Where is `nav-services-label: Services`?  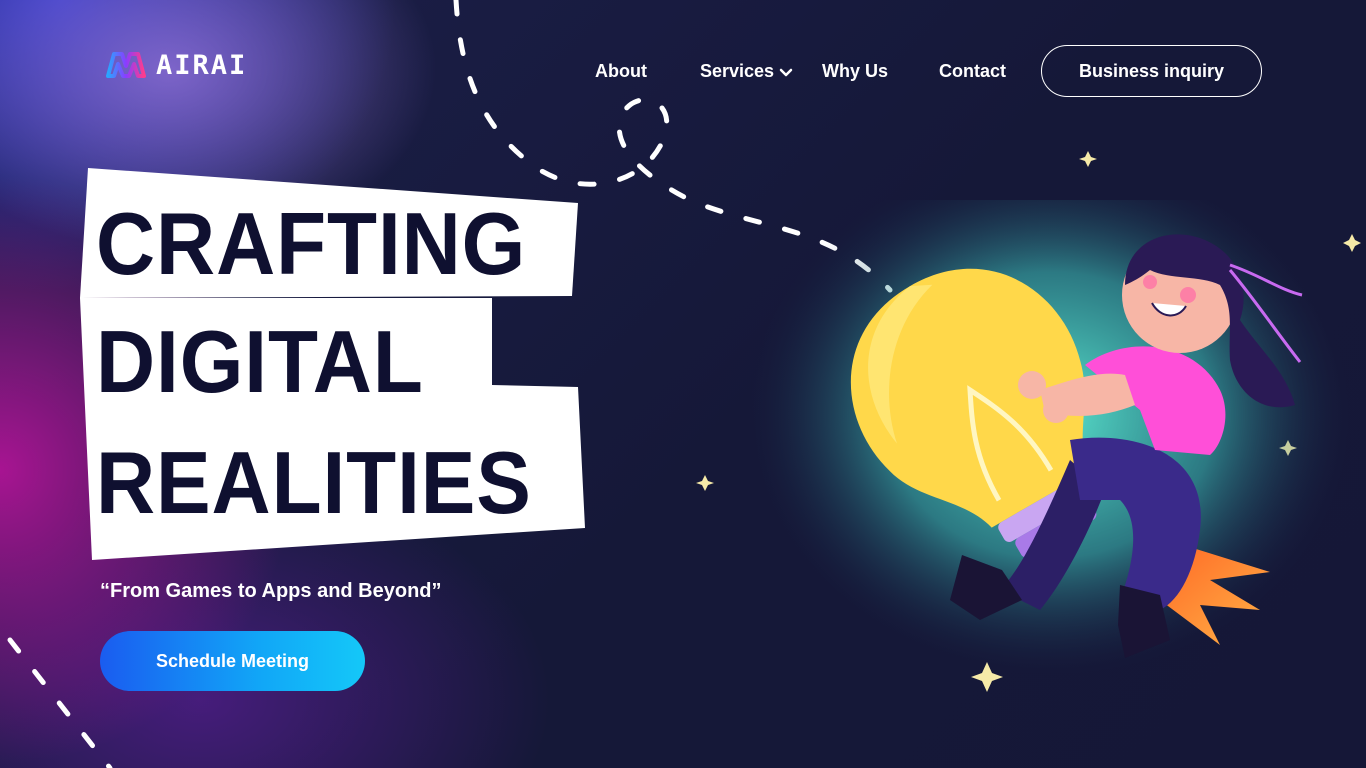
nav-services-label: Services is located at coordinates (737, 70).